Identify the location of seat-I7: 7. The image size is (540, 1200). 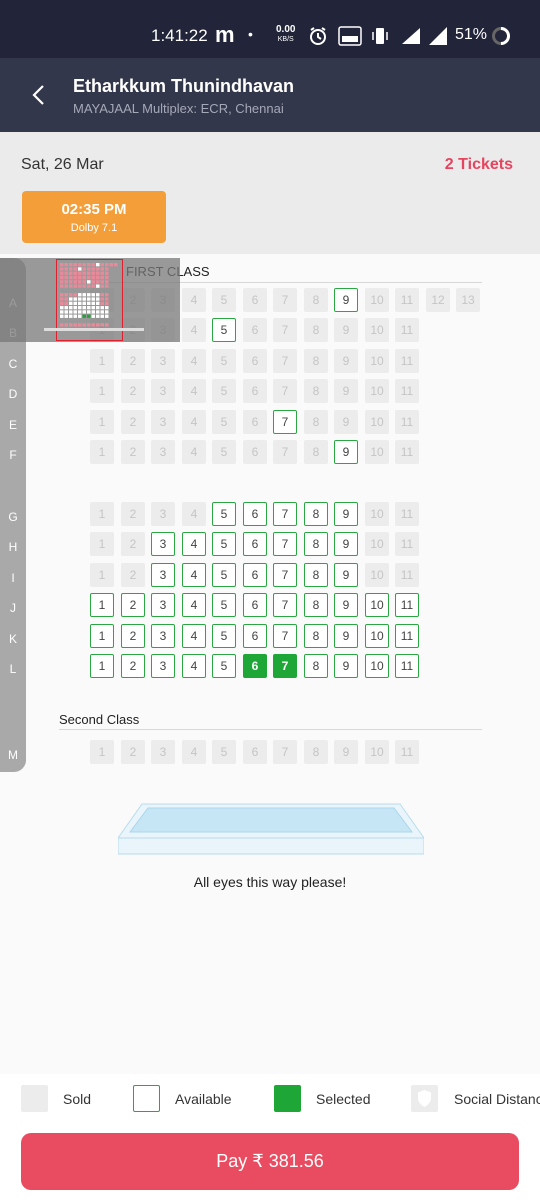
(285, 575).